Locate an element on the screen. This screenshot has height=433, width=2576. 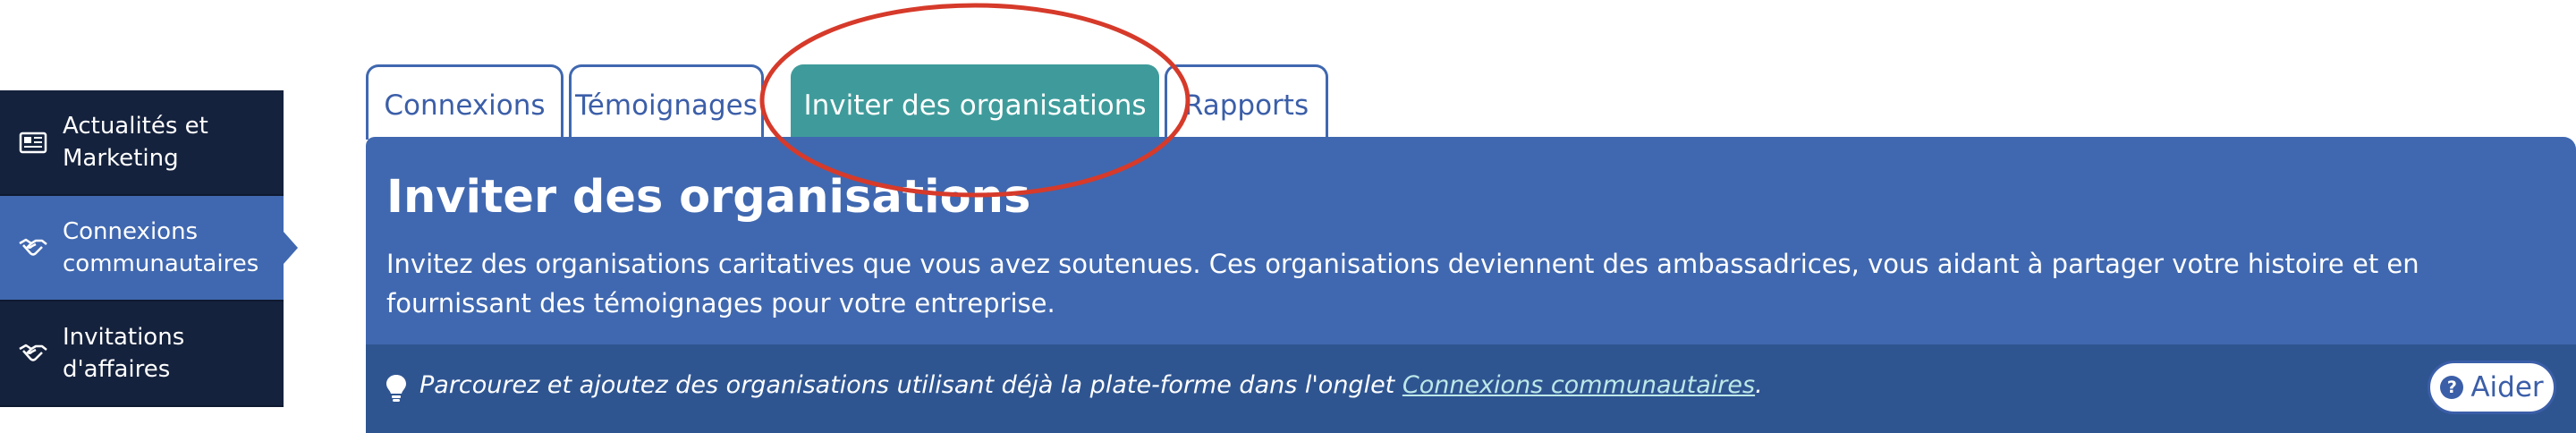
tab-label: Rapports is located at coordinates (1246, 105).